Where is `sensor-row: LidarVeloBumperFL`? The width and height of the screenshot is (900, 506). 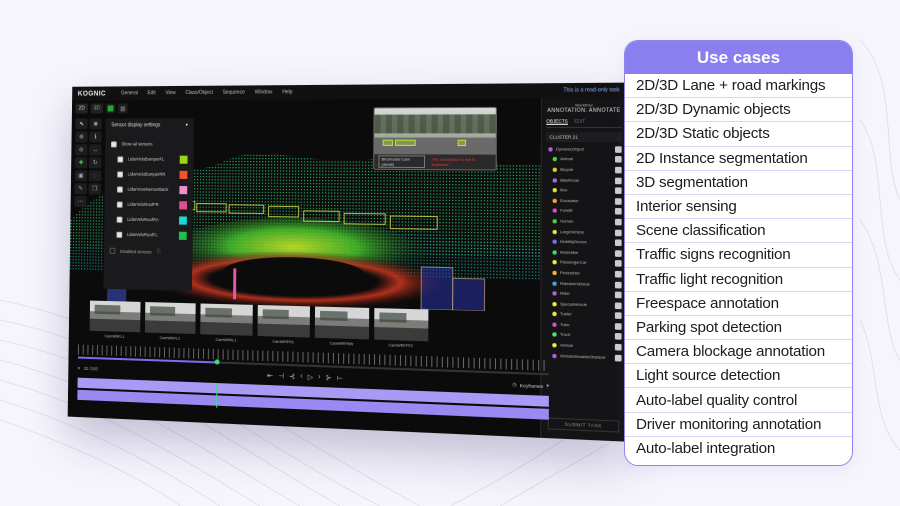
sensor-row: LidarVeloBumperFL is located at coordinates (149, 158).